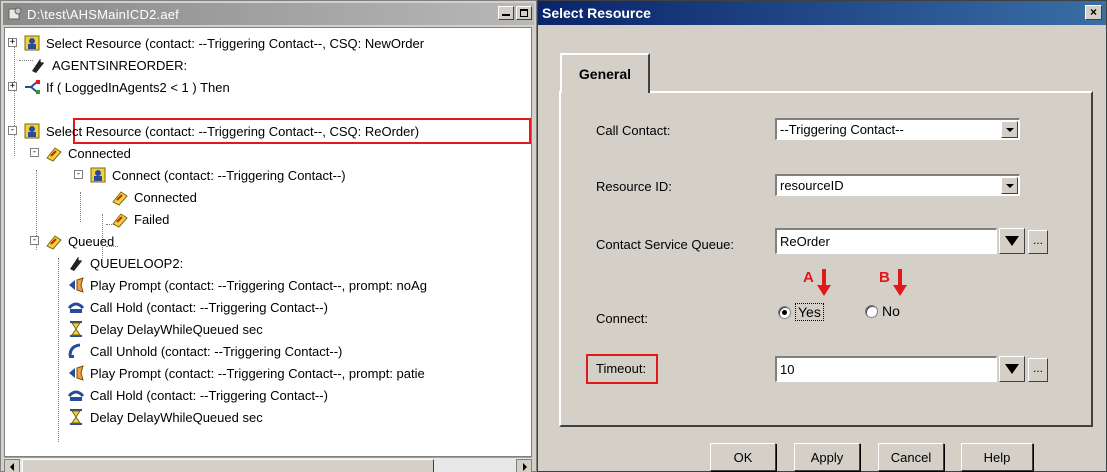  What do you see at coordinates (634, 186) in the screenshot?
I see `resource-id-label: Resource ID:` at bounding box center [634, 186].